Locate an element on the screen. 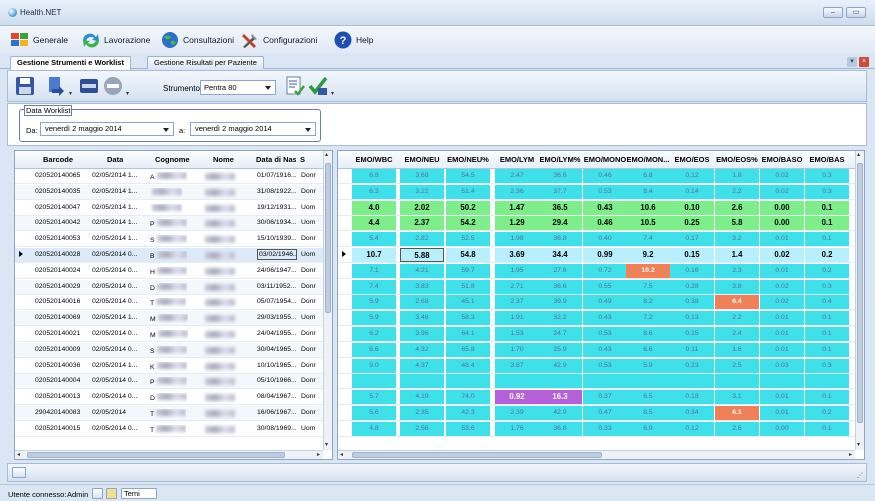  result-cell: 6.6 is located at coordinates (374, 349).